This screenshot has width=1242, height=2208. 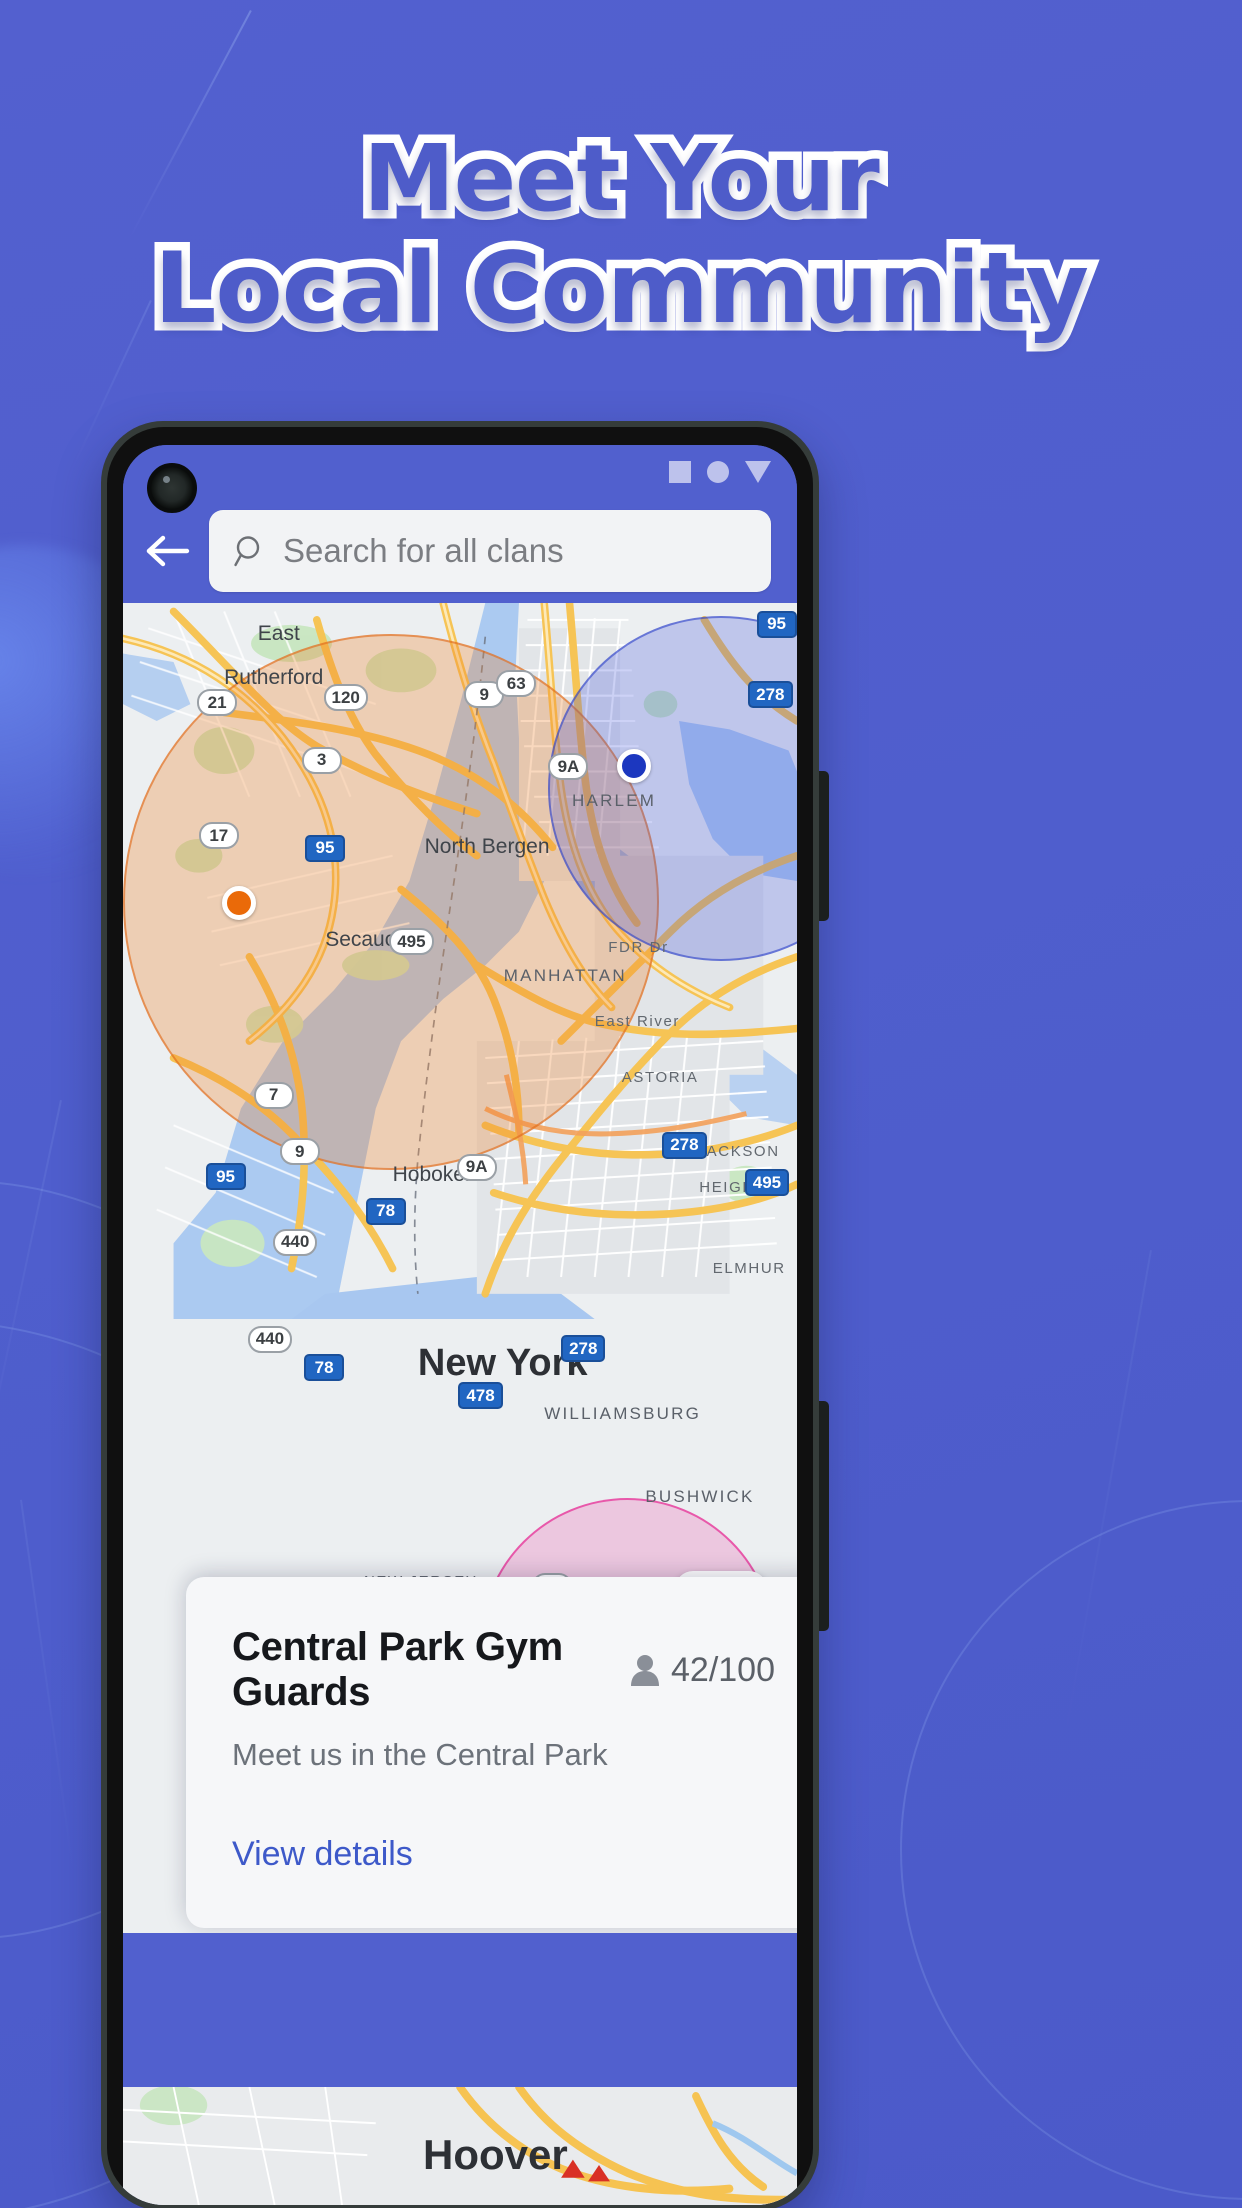 What do you see at coordinates (247, 551) in the screenshot?
I see `search-icon` at bounding box center [247, 551].